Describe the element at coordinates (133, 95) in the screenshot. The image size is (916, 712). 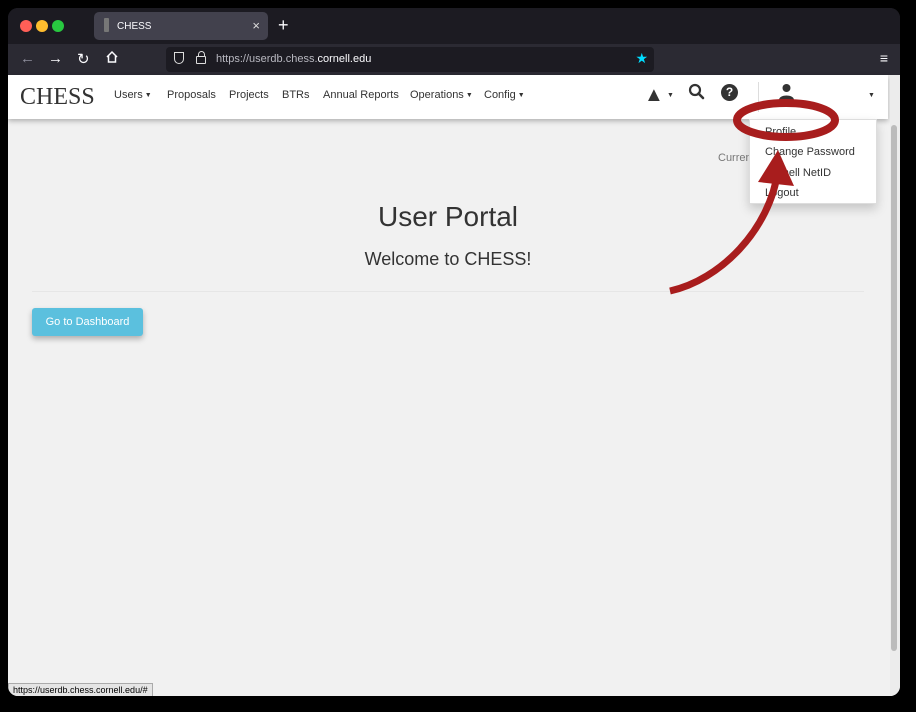
I see `nav-item-users: Users ▼` at that location.